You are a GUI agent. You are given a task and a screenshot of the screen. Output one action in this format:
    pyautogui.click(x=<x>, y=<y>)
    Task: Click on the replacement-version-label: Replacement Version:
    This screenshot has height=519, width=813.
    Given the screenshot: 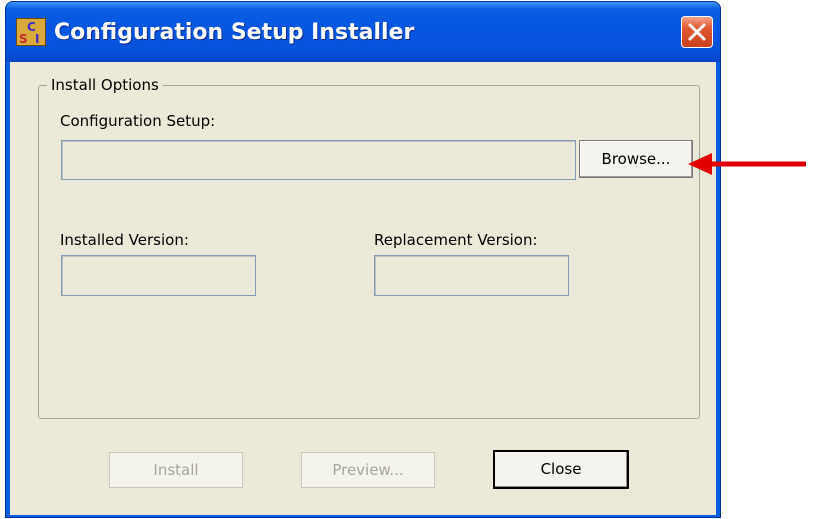 What is the action you would take?
    pyautogui.click(x=456, y=240)
    